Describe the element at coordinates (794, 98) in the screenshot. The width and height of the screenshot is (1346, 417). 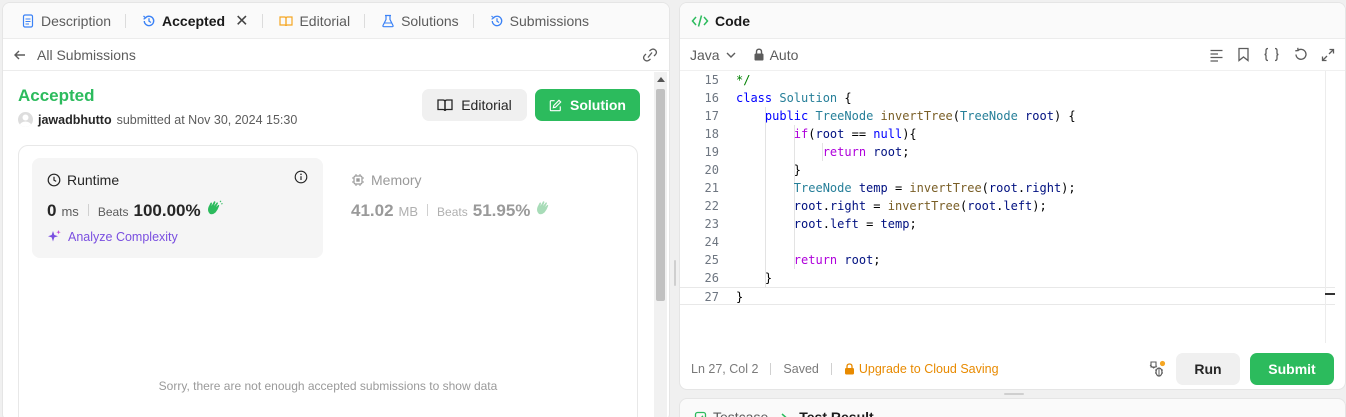
I see `code-text: class Solution {` at that location.